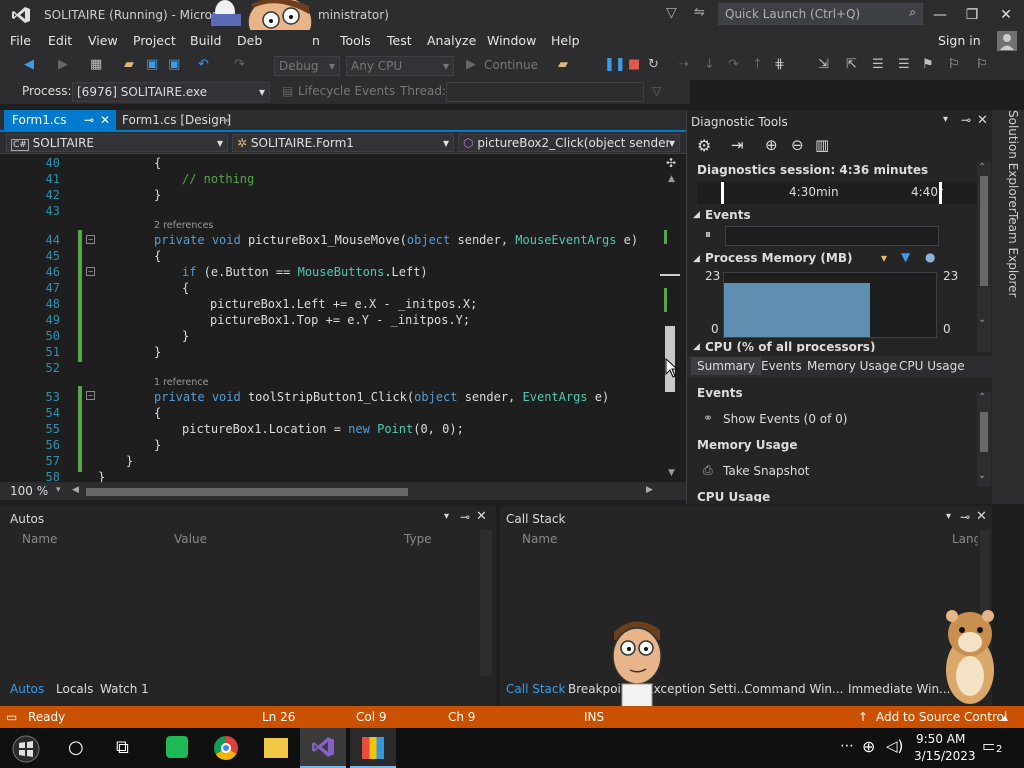 The image size is (1024, 768). Describe the element at coordinates (154, 40) in the screenshot. I see `menu-project: Project` at that location.